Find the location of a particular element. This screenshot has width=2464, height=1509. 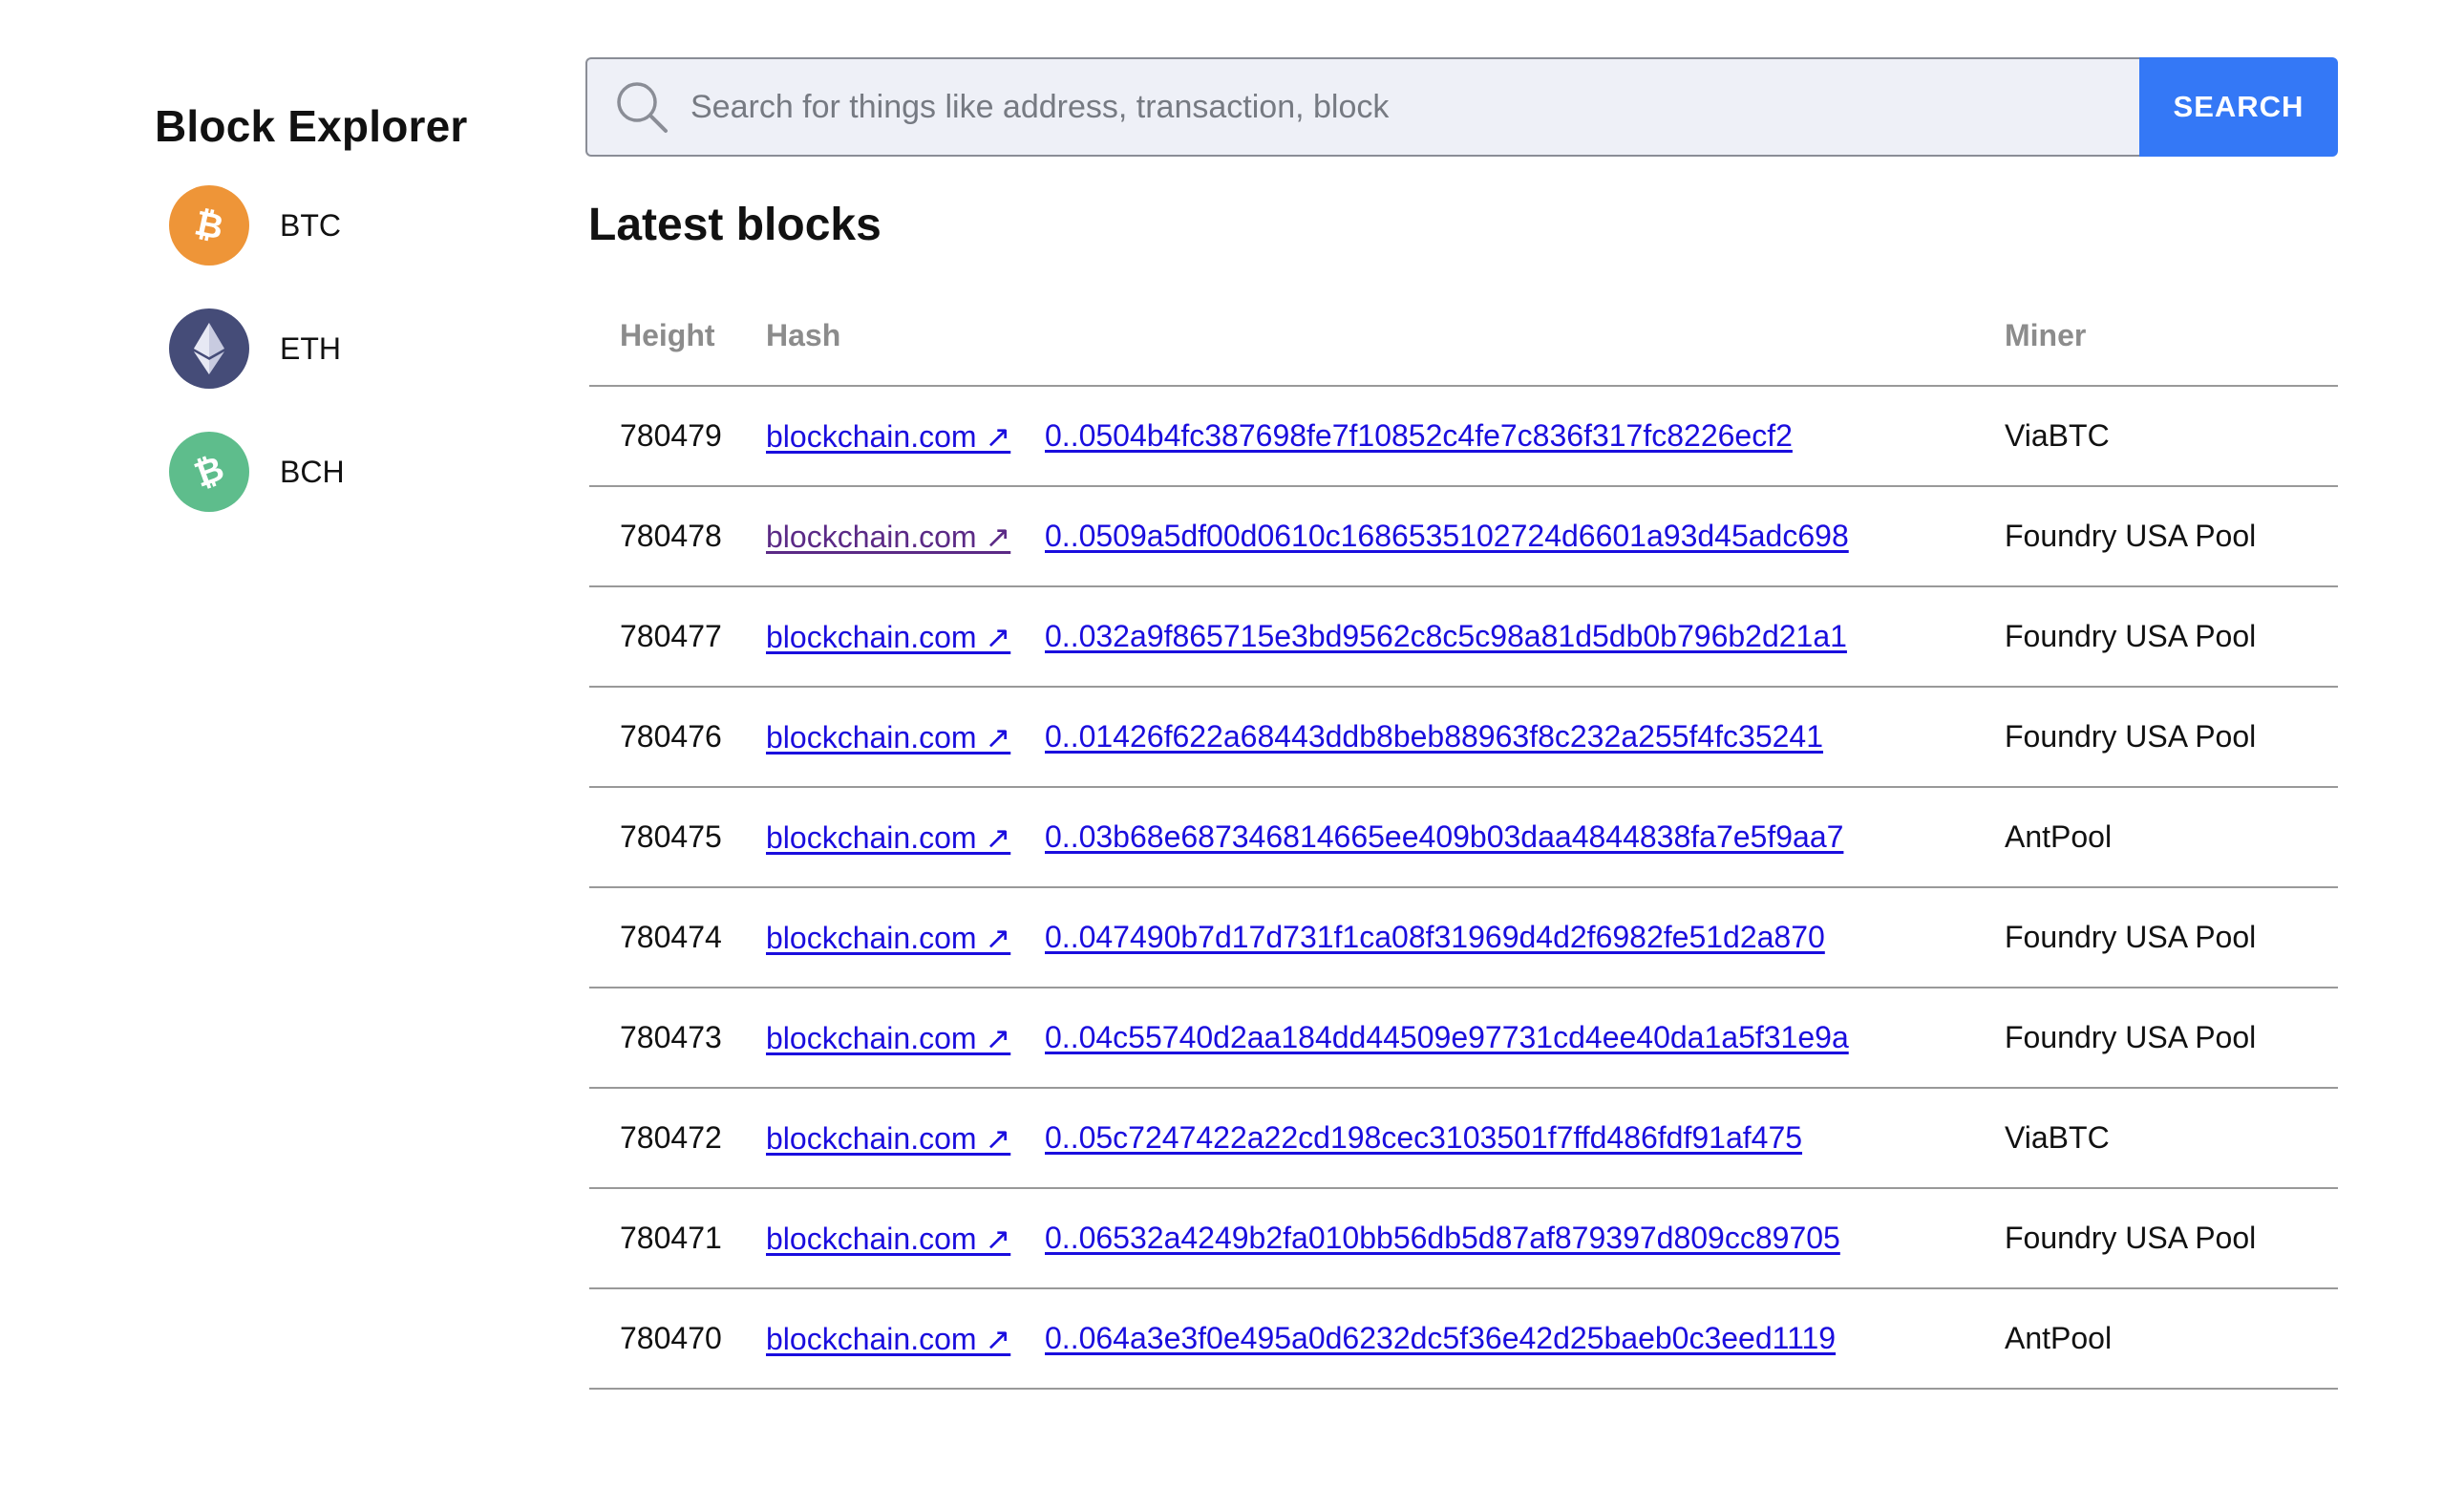

sidebar-item-label: ETH is located at coordinates (310, 348).